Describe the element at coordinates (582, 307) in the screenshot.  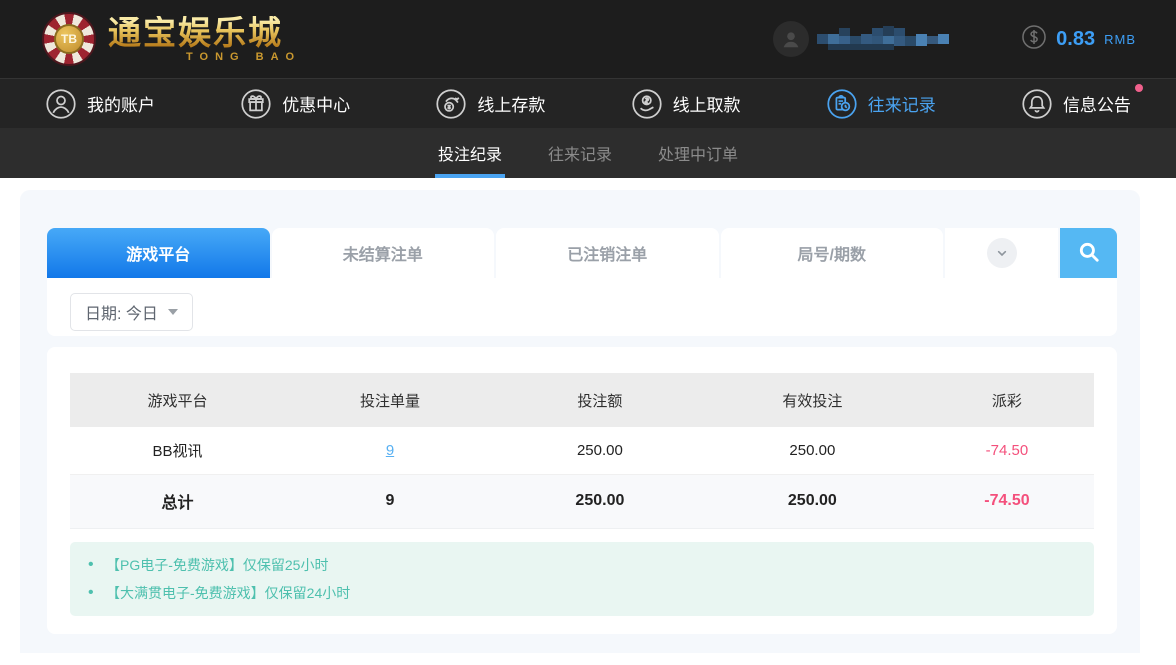
I see `filter-row: 日期: 今日` at that location.